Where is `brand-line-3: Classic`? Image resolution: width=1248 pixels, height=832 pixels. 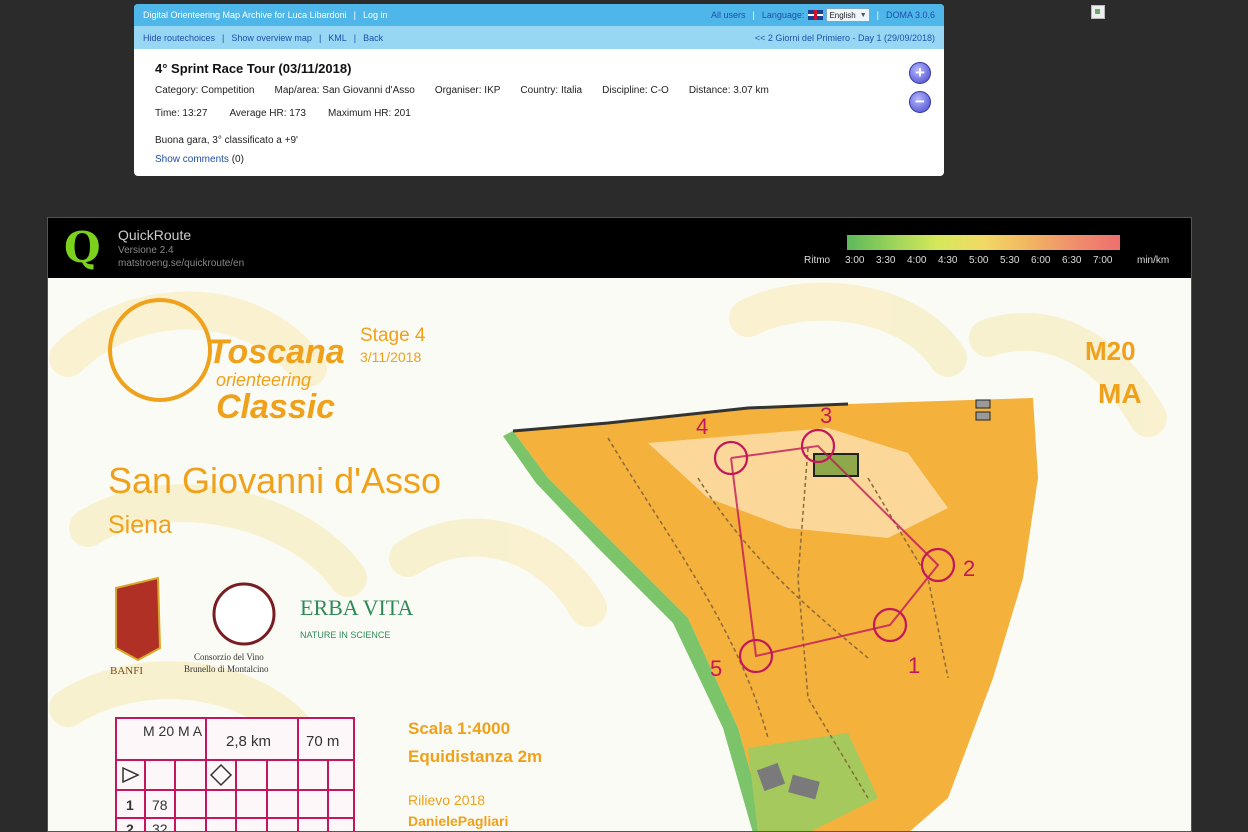
brand-line-3: Classic is located at coordinates (275, 407).